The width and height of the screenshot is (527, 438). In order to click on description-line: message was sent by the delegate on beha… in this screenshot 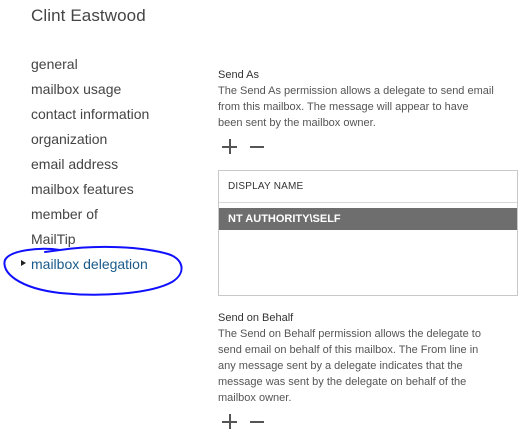, I will do `click(342, 382)`.